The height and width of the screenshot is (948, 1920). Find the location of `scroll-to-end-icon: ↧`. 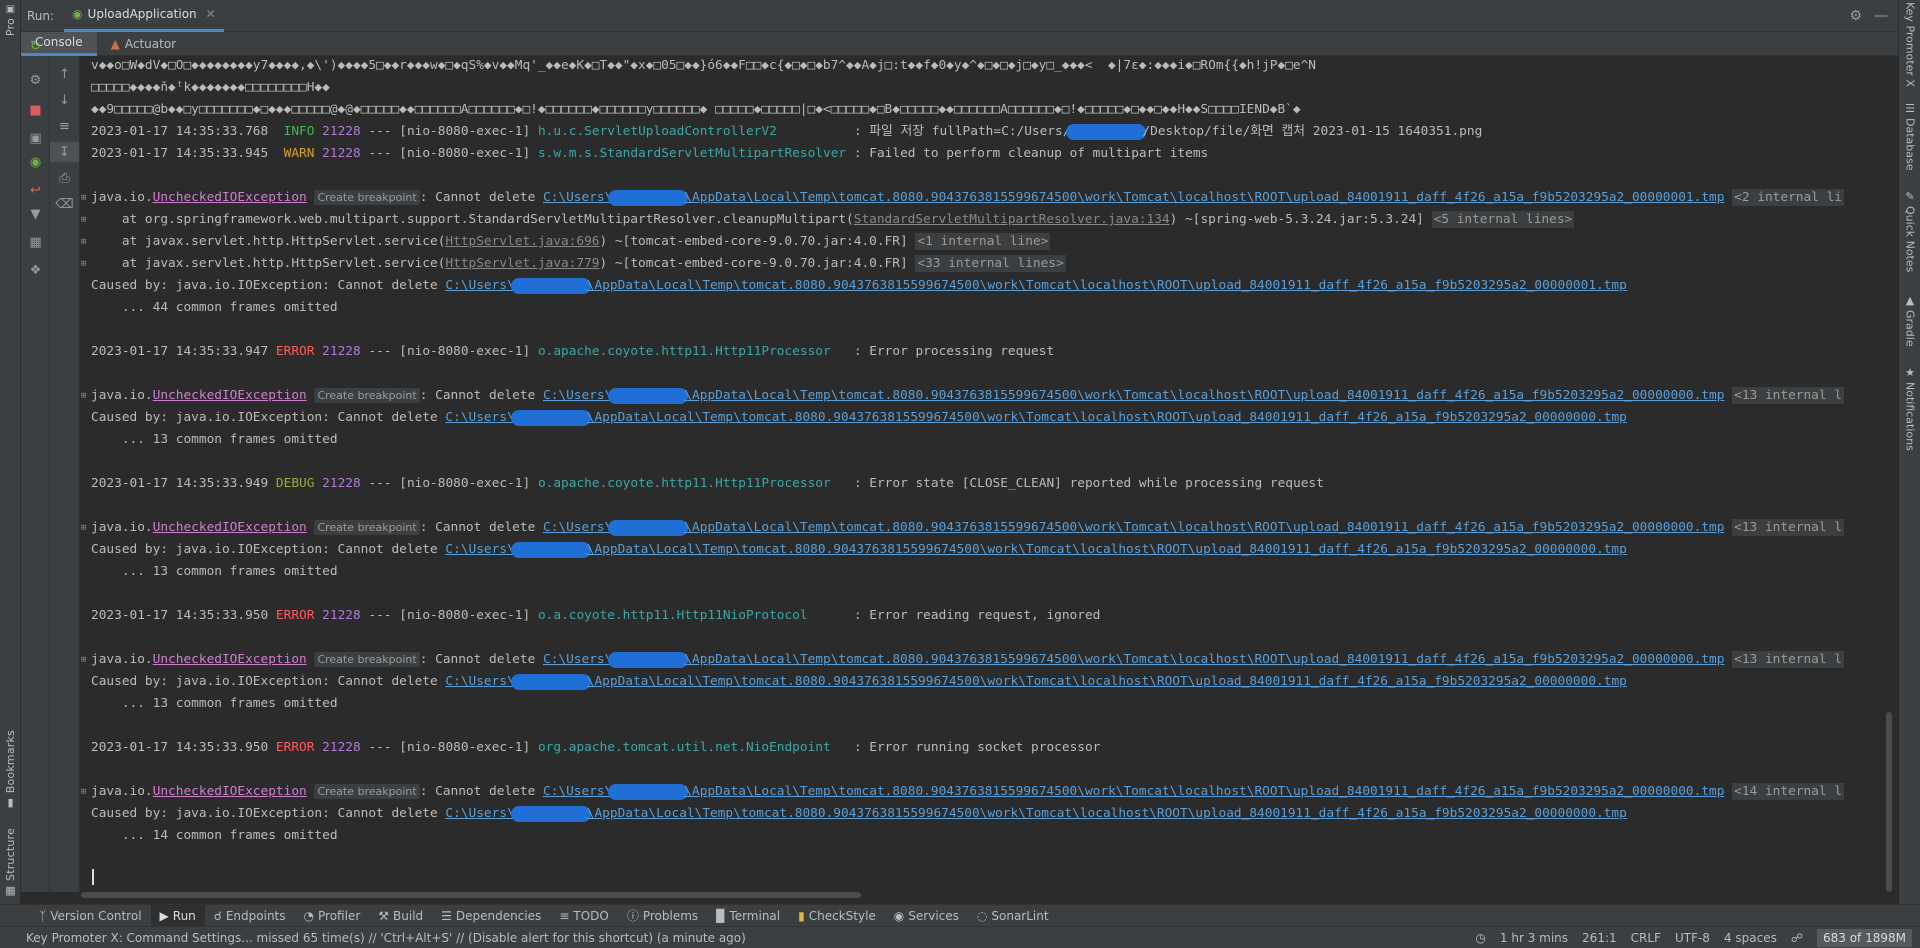

scroll-to-end-icon: ↧ is located at coordinates (64, 152).